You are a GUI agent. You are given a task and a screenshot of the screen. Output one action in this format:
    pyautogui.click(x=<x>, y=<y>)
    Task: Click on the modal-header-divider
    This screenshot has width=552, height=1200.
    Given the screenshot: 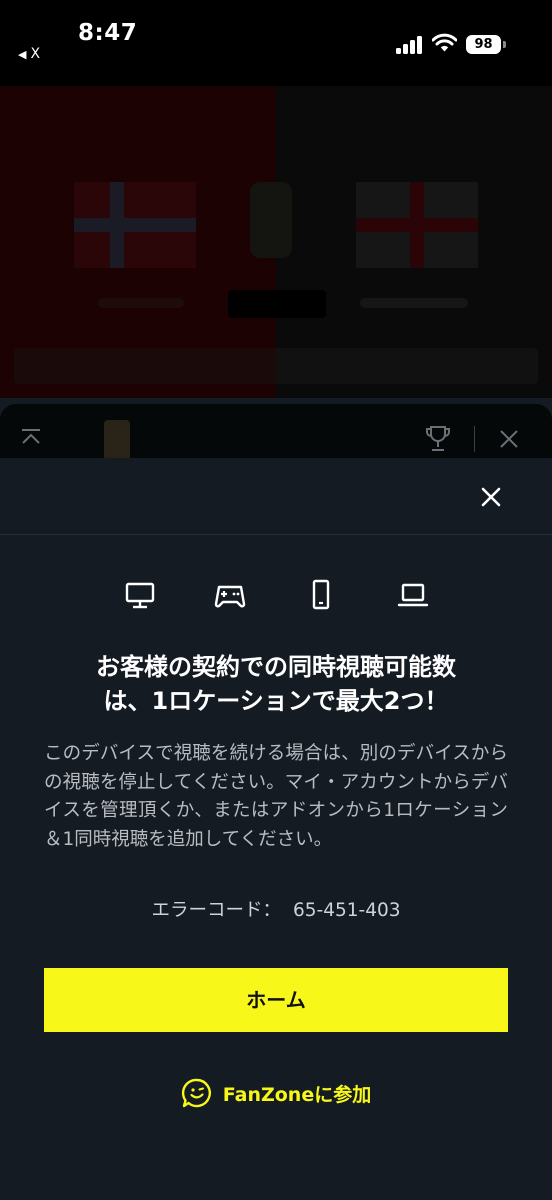 What is the action you would take?
    pyautogui.click(x=276, y=534)
    